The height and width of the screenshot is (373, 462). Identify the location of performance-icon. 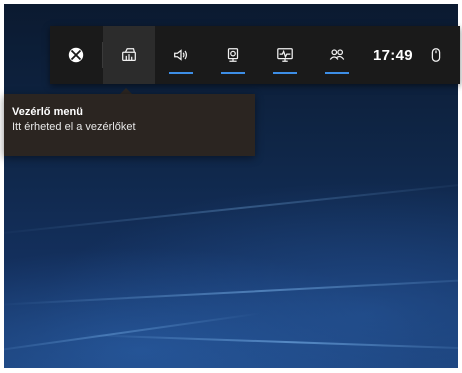
(285, 55).